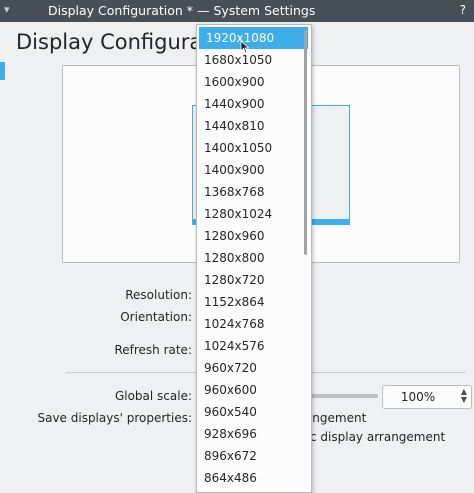 This screenshot has height=493, width=474. Describe the element at coordinates (249, 478) in the screenshot. I see `resolution-option: 864x486` at that location.